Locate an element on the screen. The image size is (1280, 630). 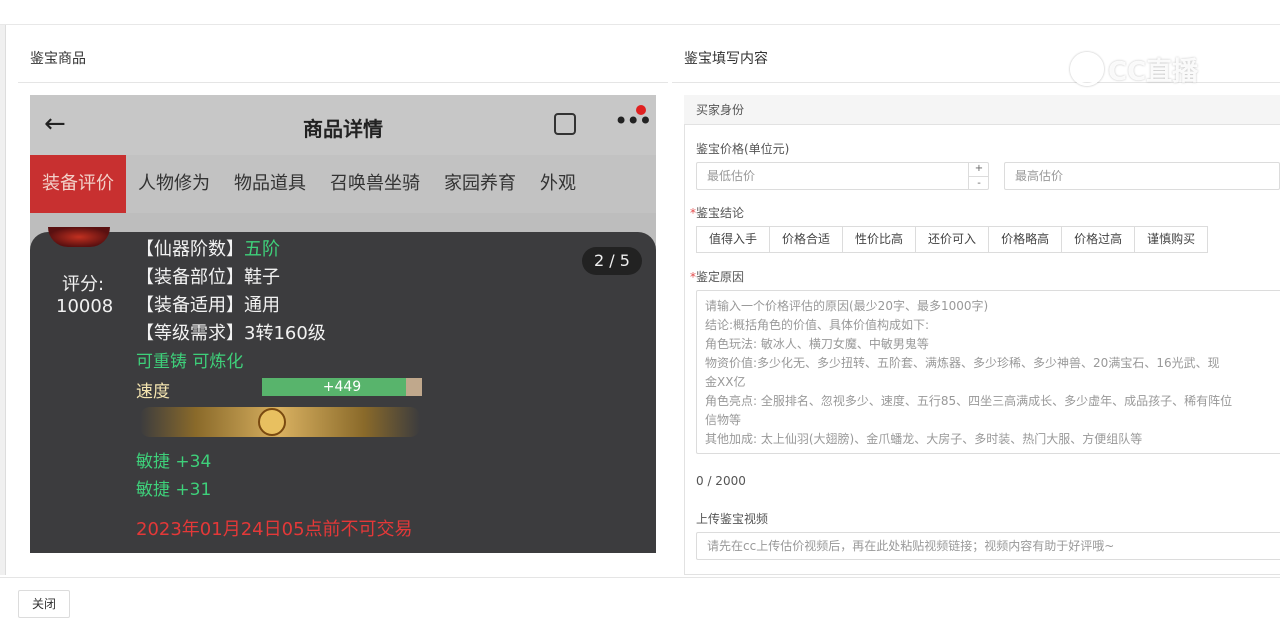
phone-tab: 人物修为 is located at coordinates (174, 183).